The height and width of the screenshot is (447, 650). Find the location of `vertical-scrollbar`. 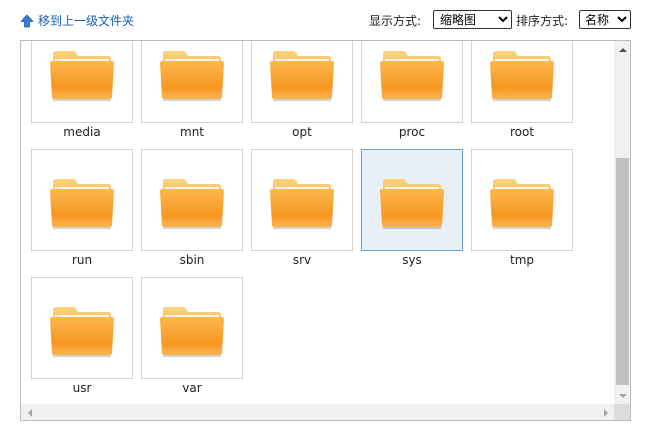

vertical-scrollbar is located at coordinates (622, 222).